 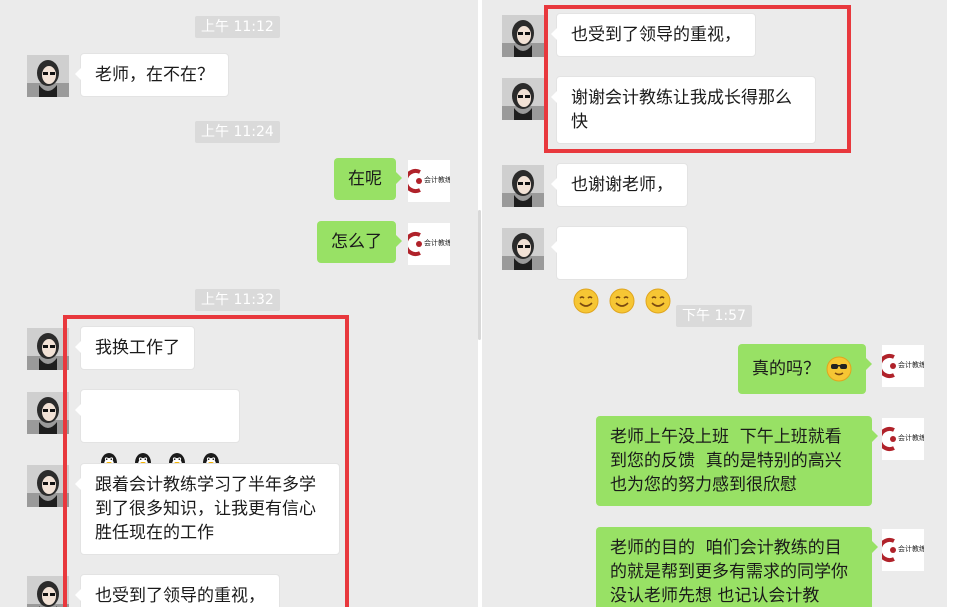 I want to click on message-bubble: 老师，在不在？, so click(x=152, y=75).